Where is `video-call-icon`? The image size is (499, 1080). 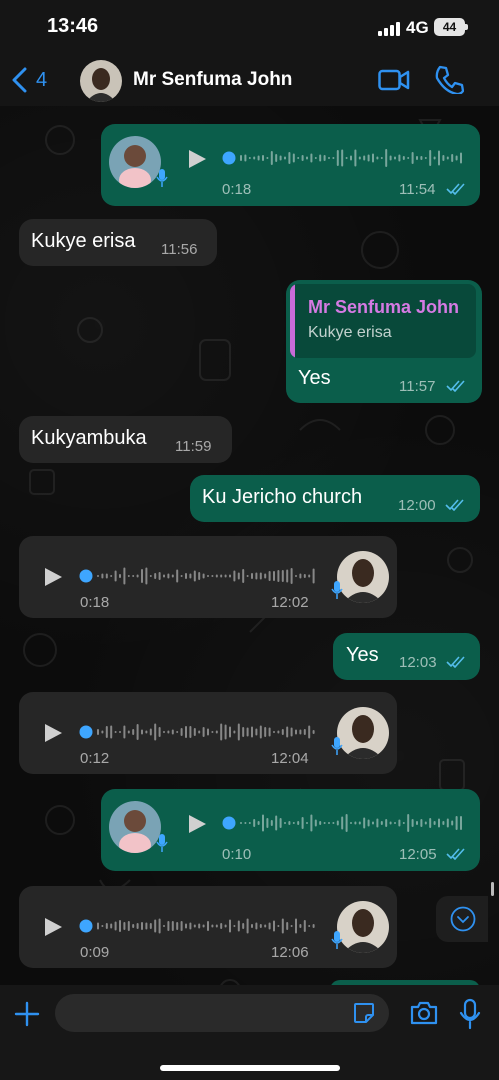
video-call-icon is located at coordinates (394, 80).